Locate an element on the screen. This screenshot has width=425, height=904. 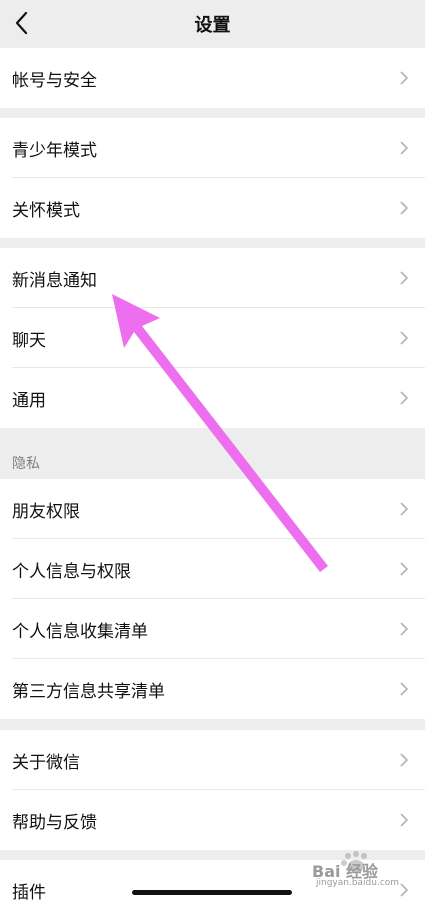
settings-item-teen-mode: 青少年模式 is located at coordinates (212, 148).